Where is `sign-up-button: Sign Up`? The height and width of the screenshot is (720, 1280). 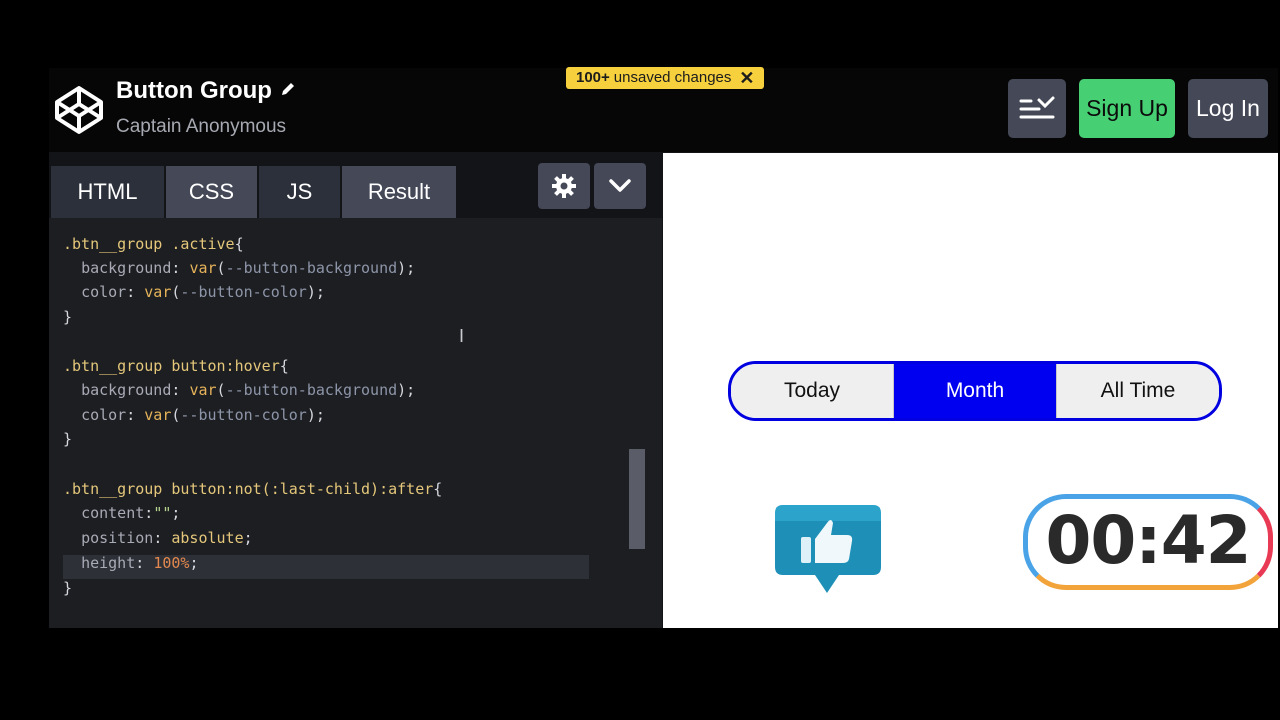 sign-up-button: Sign Up is located at coordinates (1127, 108).